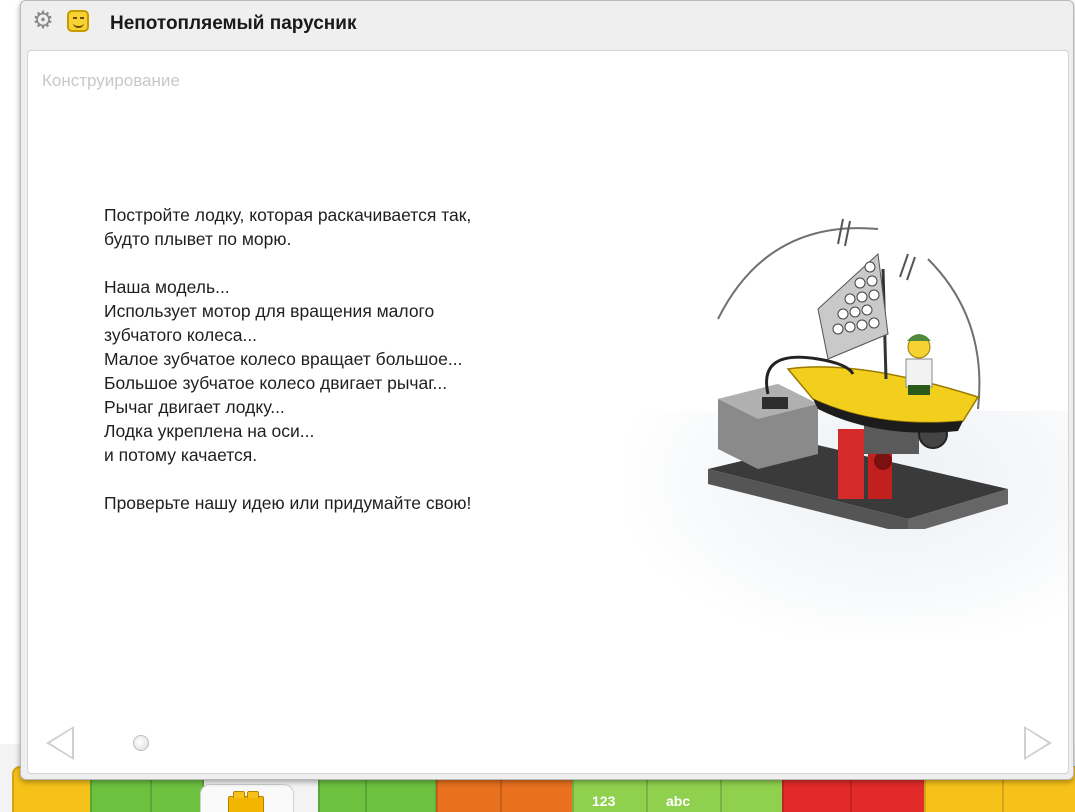  I want to click on next-page-arrow, so click(1038, 743).